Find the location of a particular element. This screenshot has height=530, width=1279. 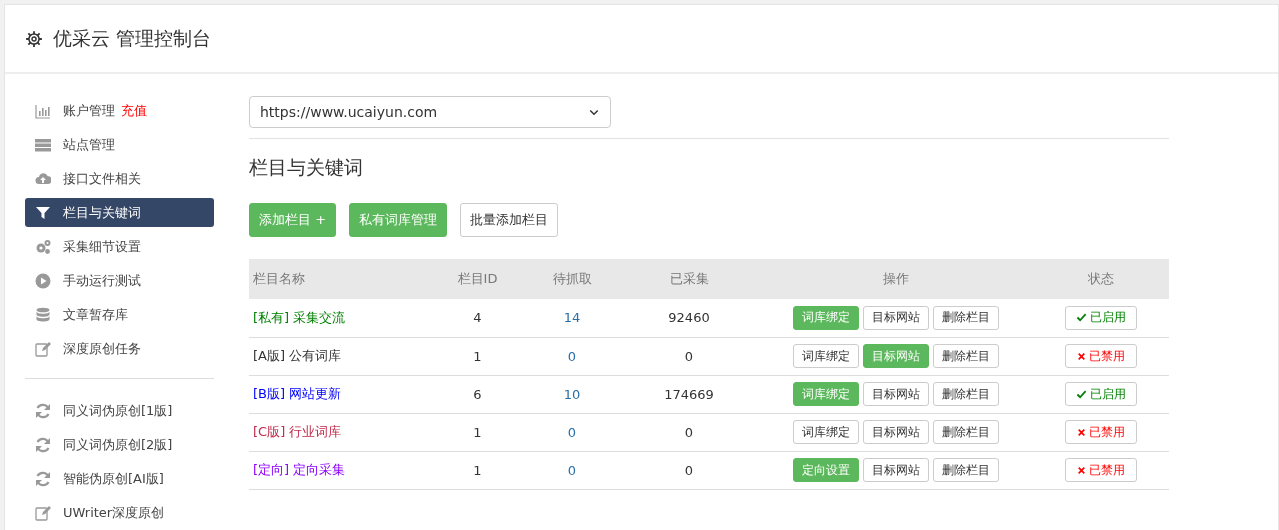

console-title: 优采云 管理控制台 is located at coordinates (132, 38).